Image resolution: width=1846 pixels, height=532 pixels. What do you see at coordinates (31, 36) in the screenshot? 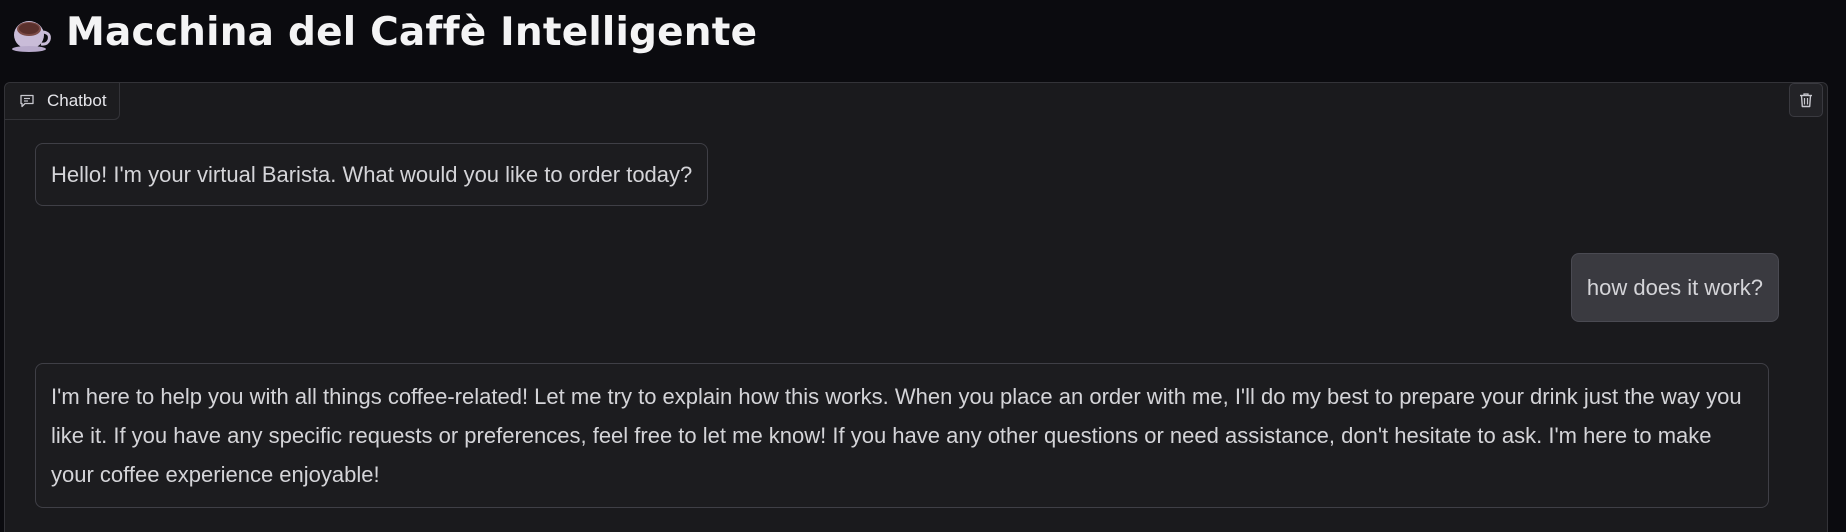
I see `coffee-cup-icon` at bounding box center [31, 36].